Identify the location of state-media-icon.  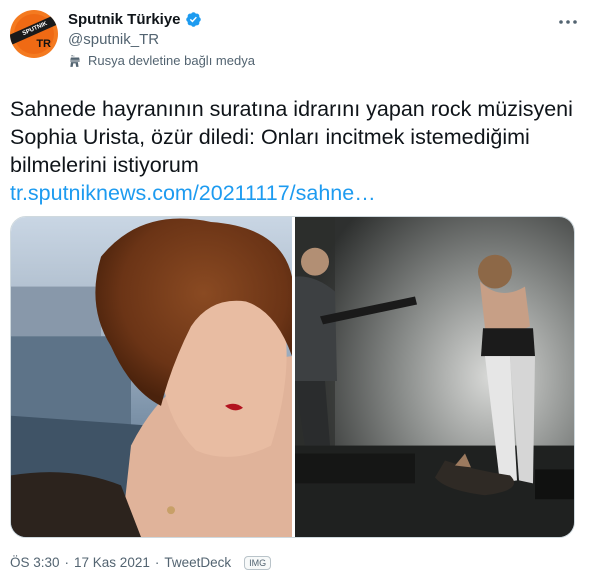
(75, 60).